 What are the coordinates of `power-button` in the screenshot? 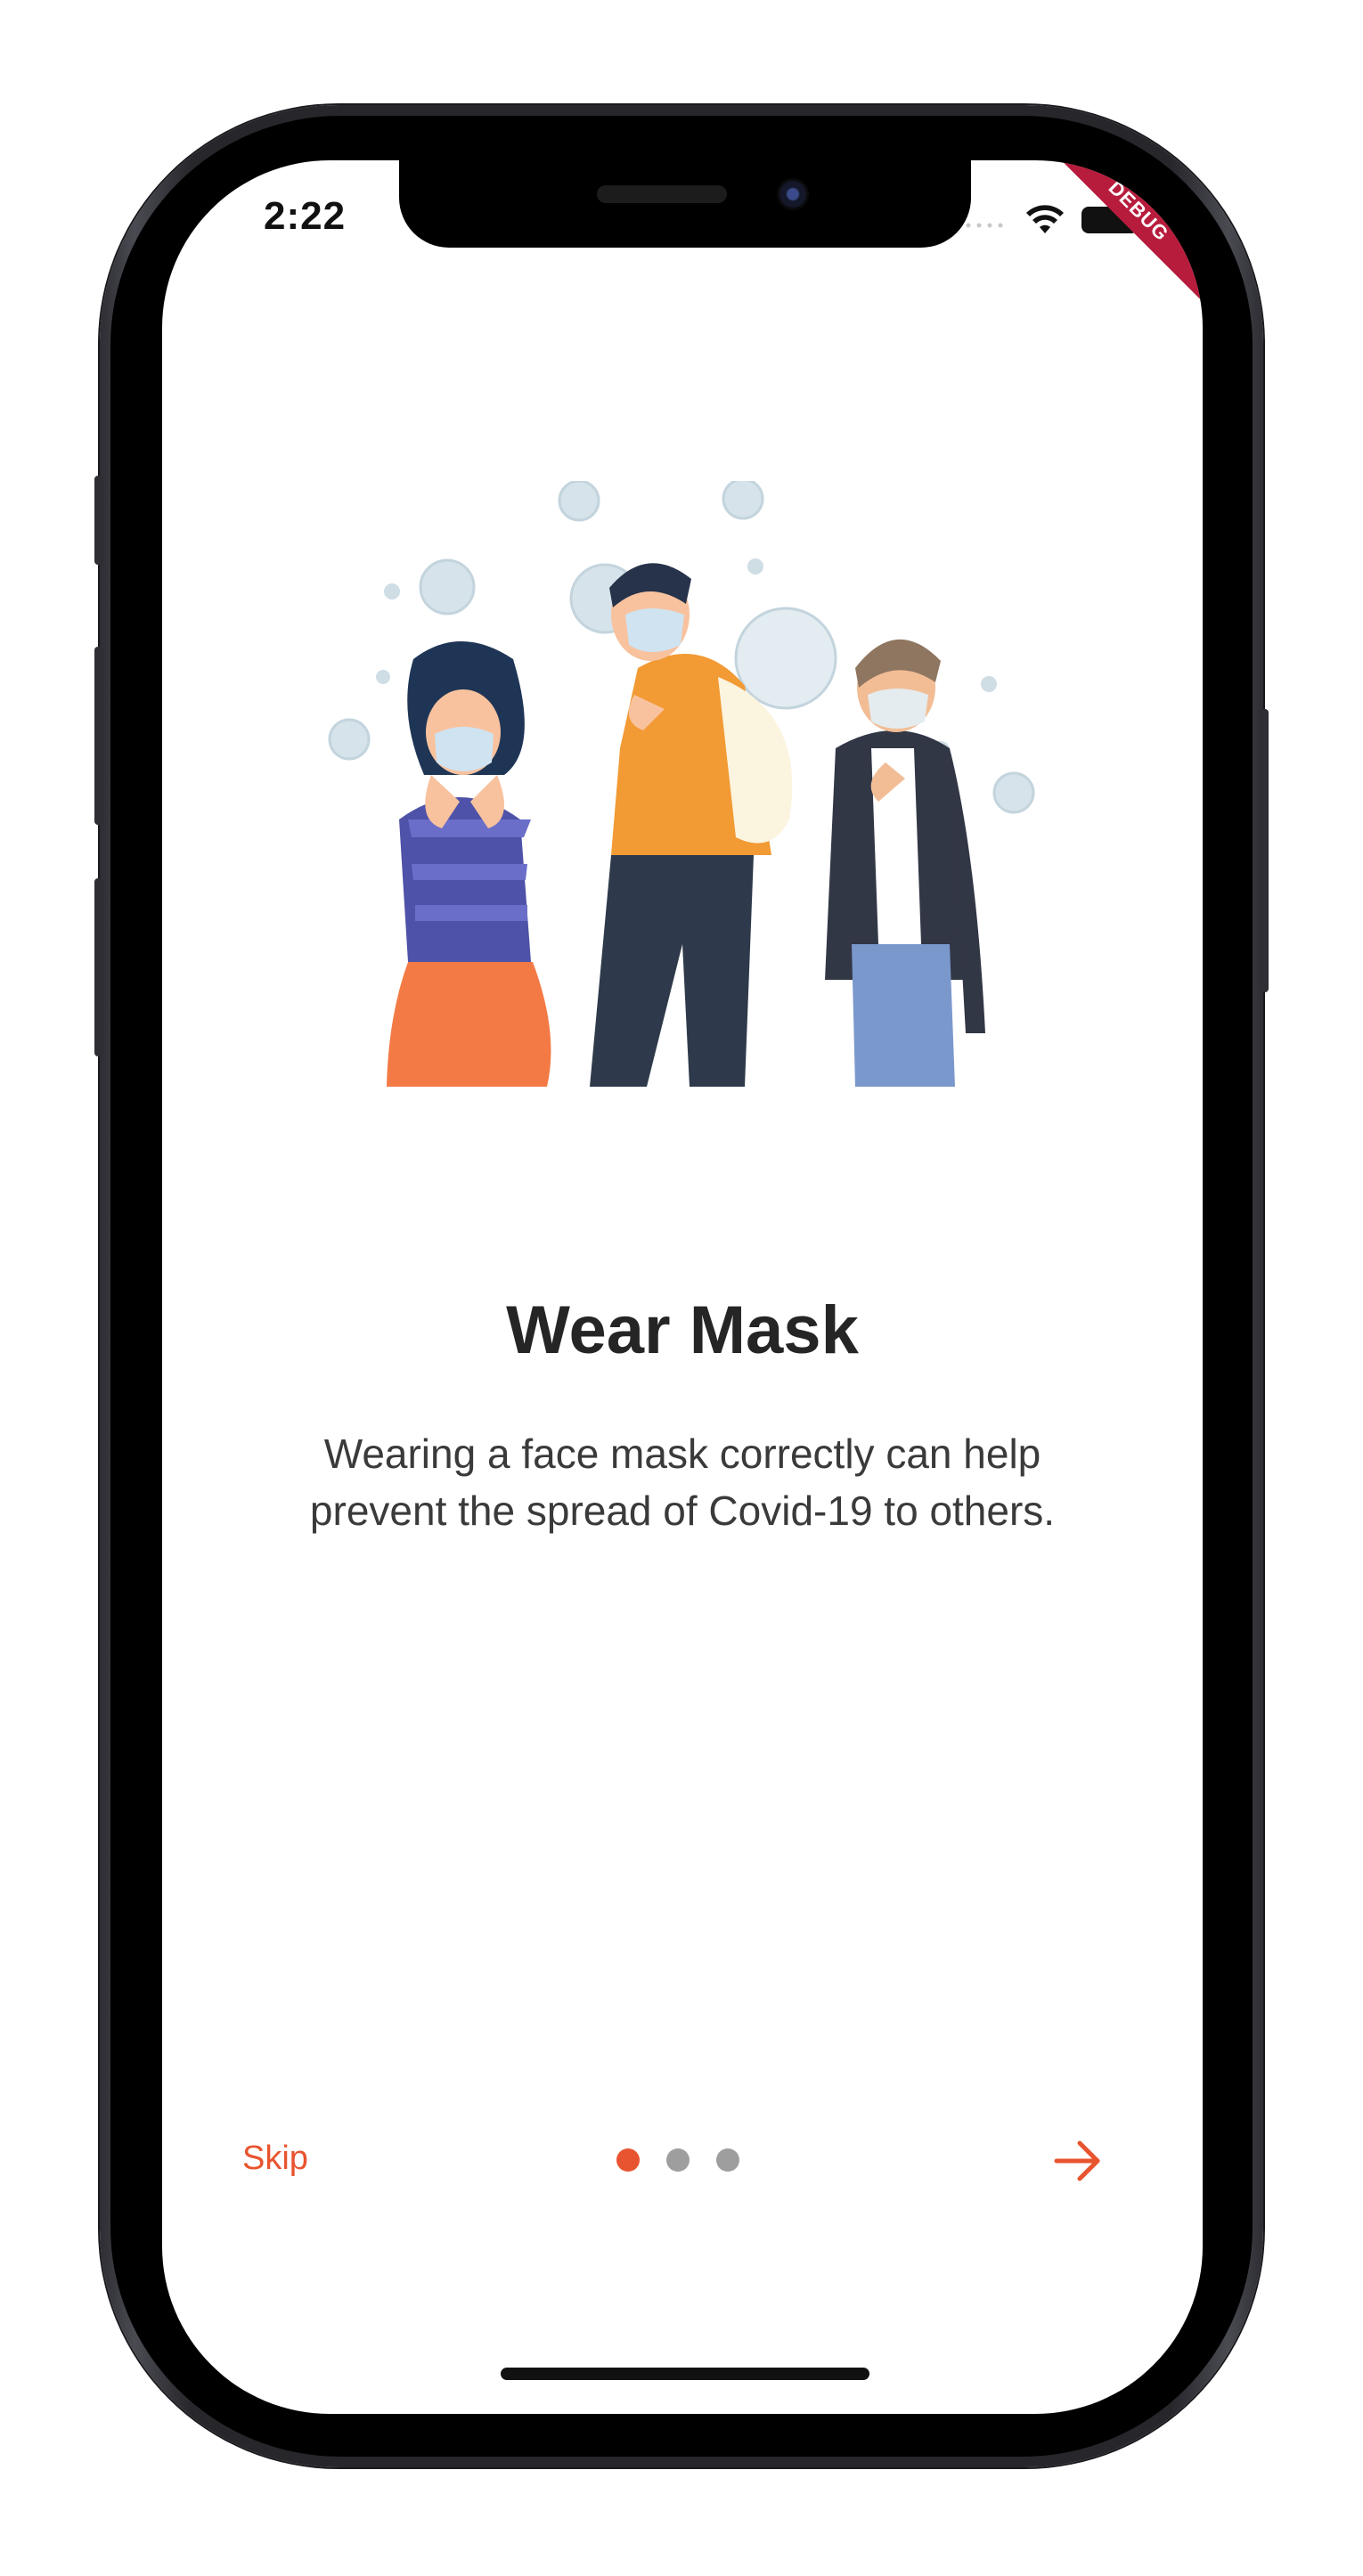 It's located at (1264, 851).